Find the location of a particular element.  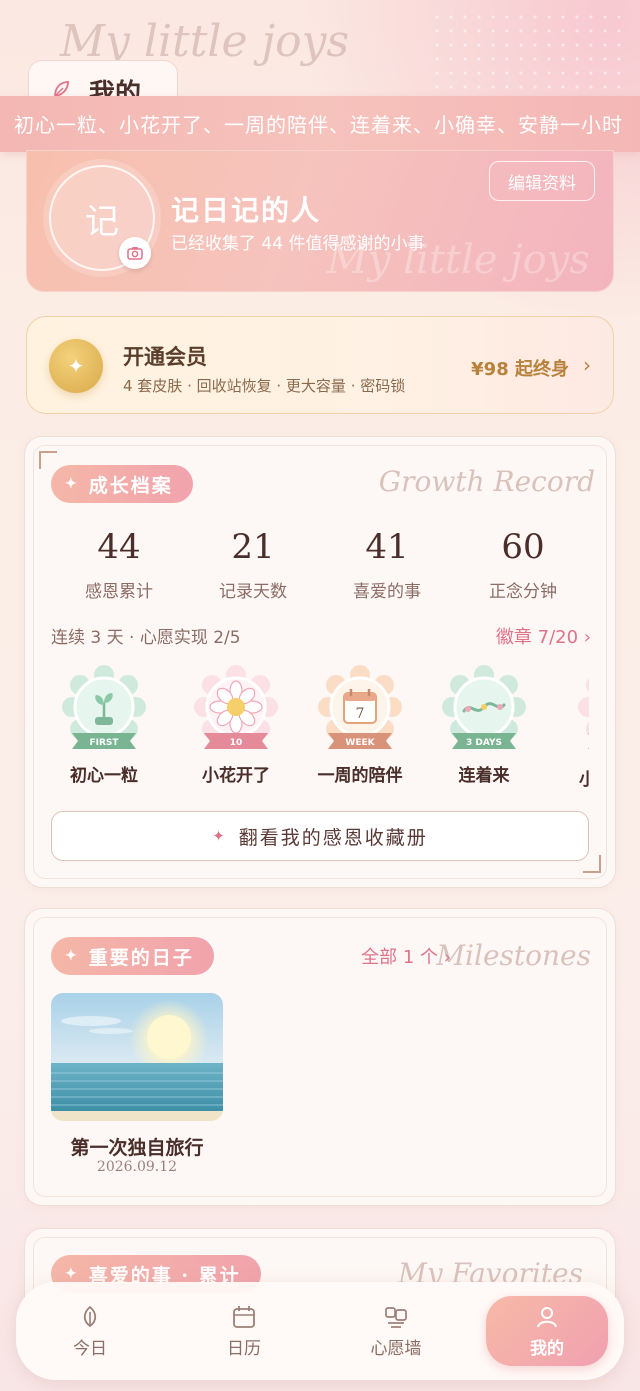

ribbon-text: 10 is located at coordinates (236, 743).